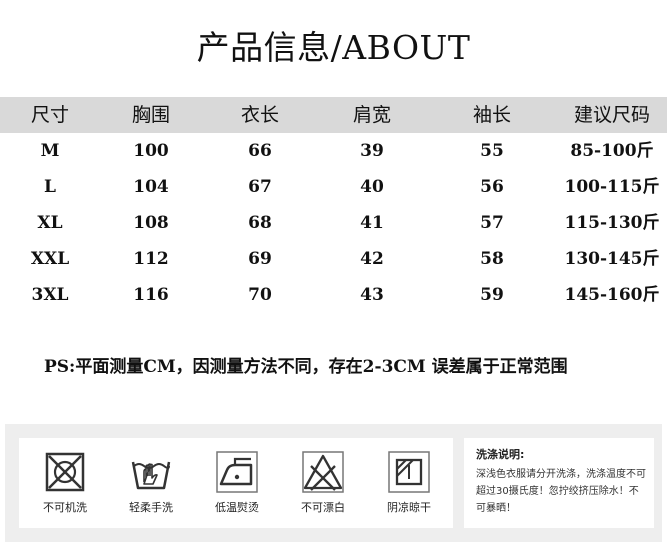 The image size is (667, 545). Describe the element at coordinates (333, 259) in the screenshot. I see `table-row: XXL 112 69 42 58 130-145斤` at that location.